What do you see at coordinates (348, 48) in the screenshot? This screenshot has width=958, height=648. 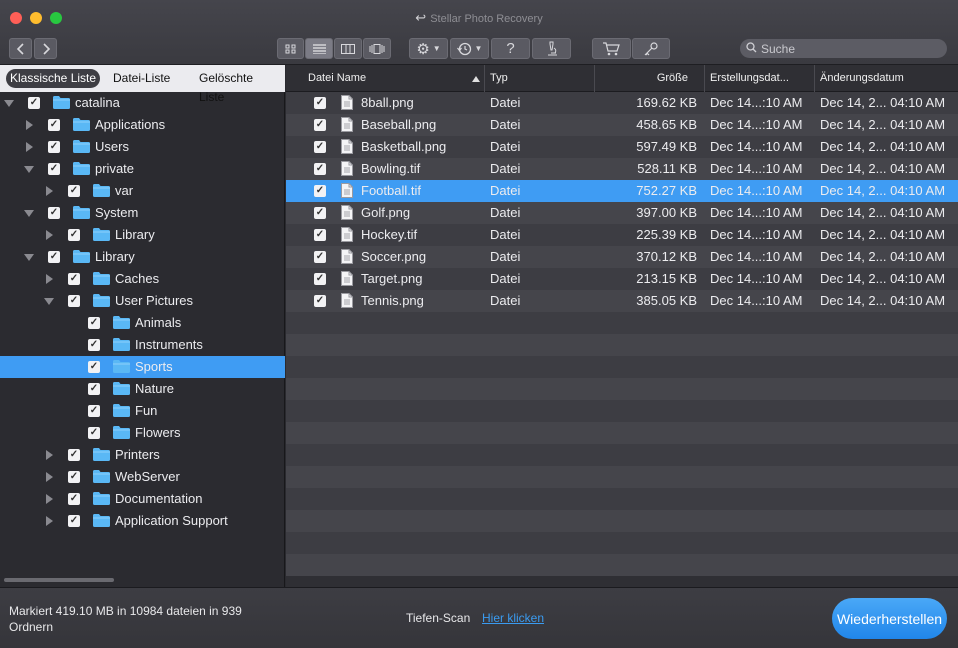 I see `column-view-button` at bounding box center [348, 48].